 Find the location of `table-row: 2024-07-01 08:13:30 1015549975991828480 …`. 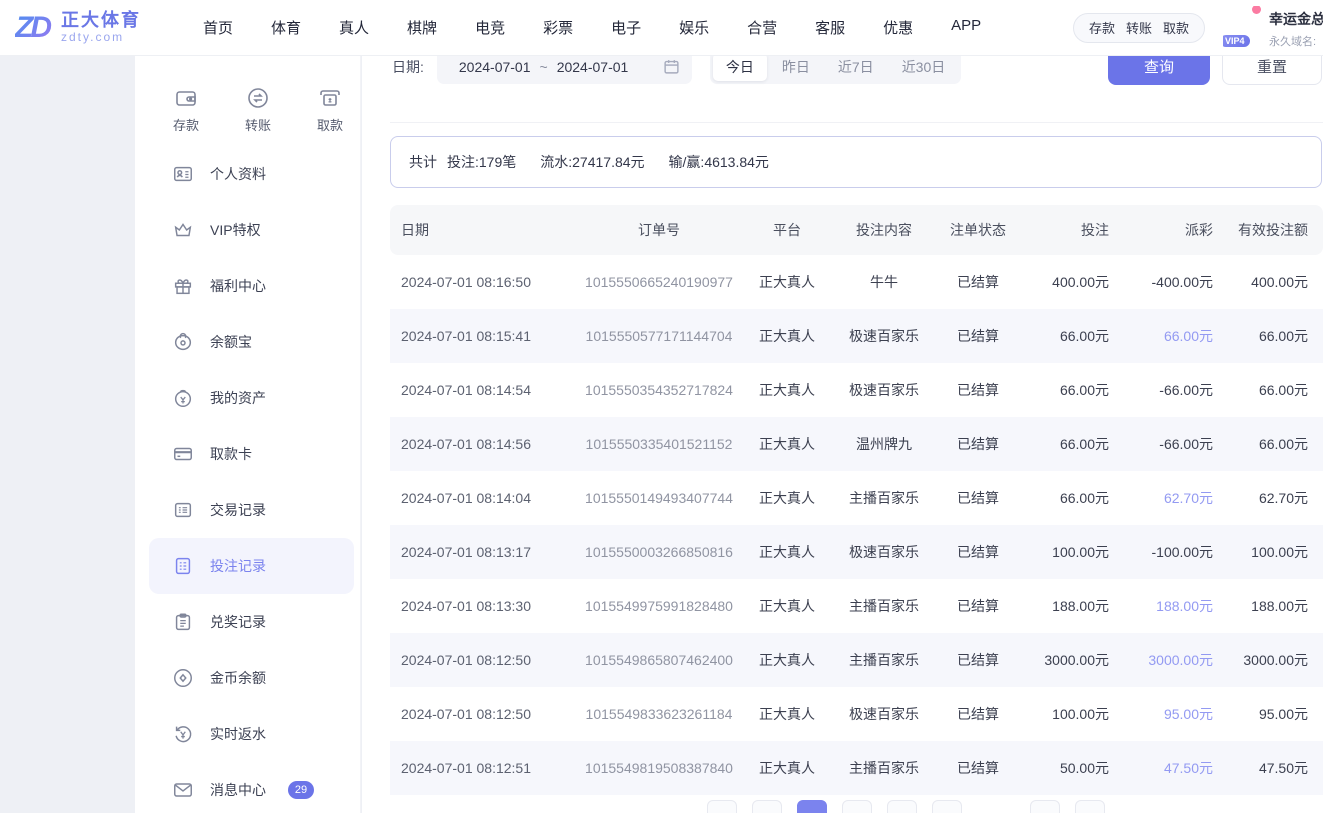

table-row: 2024-07-01 08:13:30 1015549975991828480 … is located at coordinates (856, 606).